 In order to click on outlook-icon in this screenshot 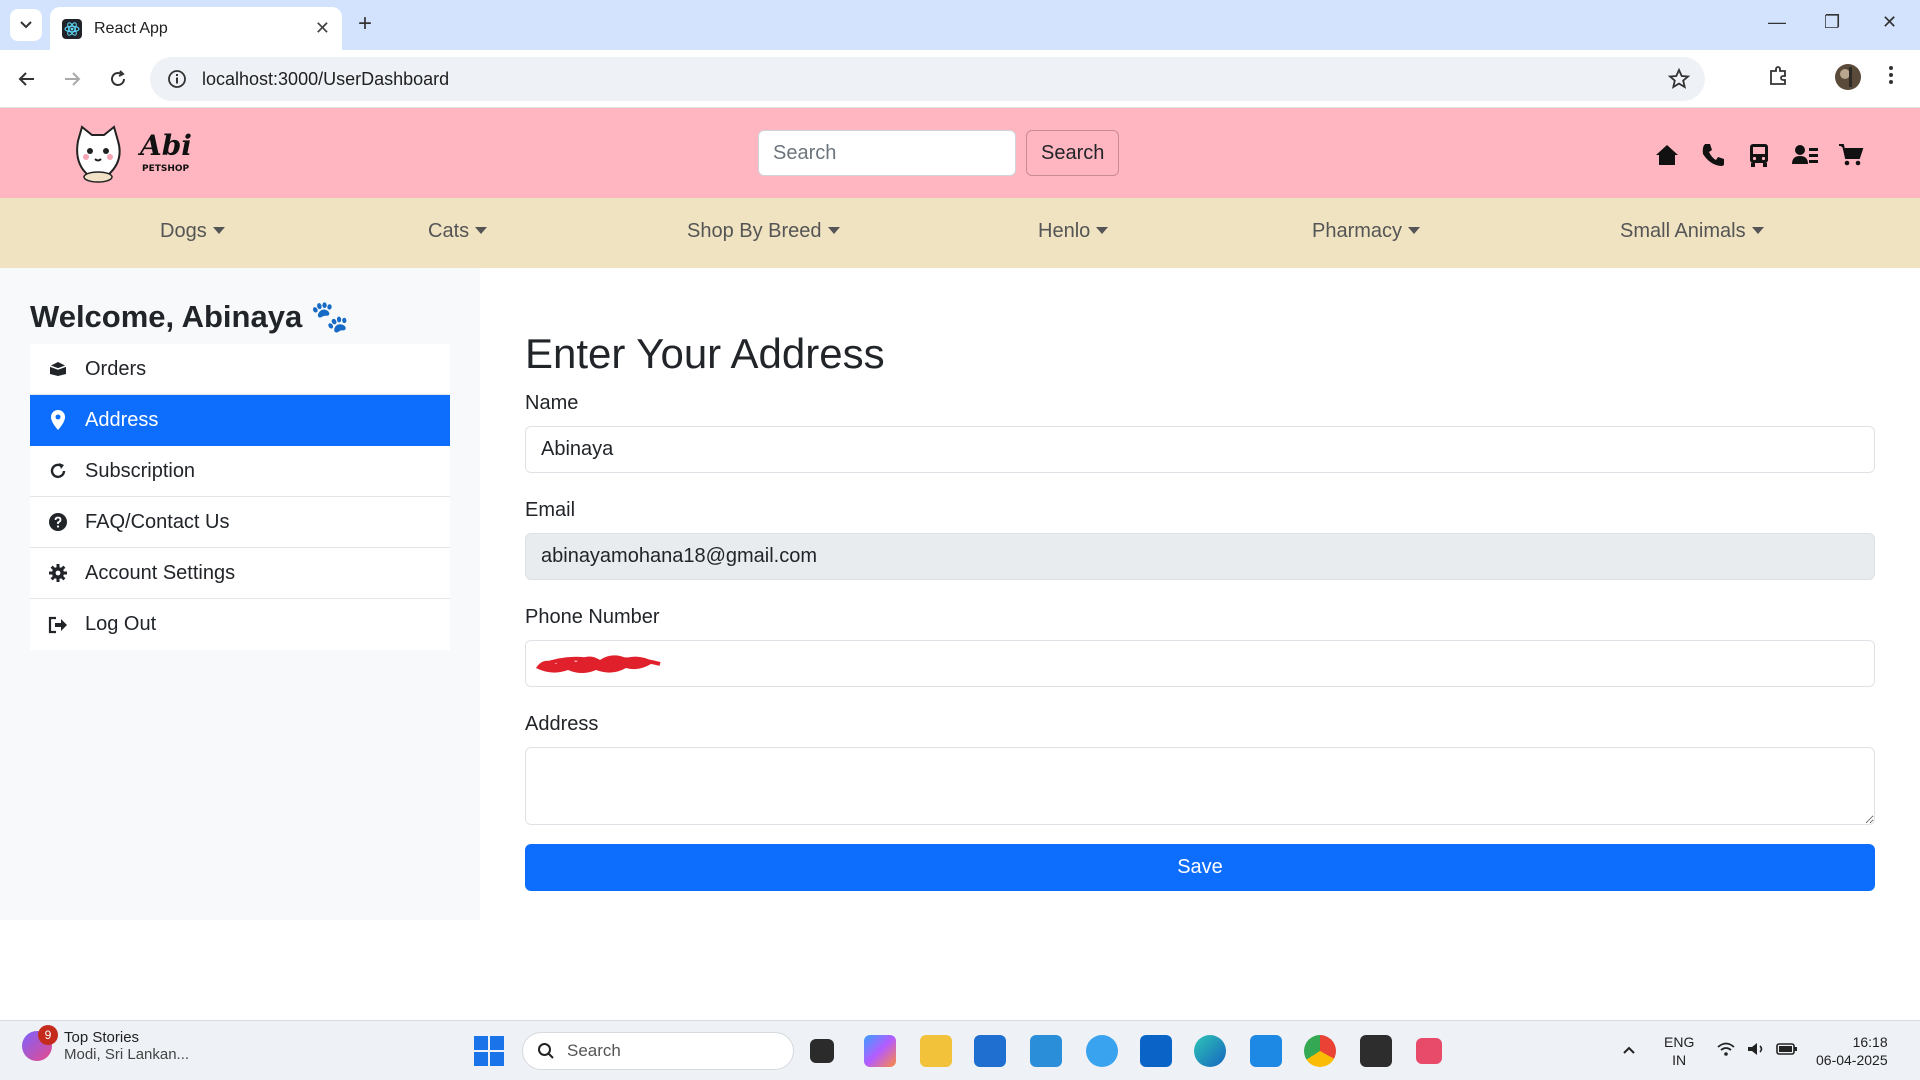, I will do `click(1156, 1051)`.